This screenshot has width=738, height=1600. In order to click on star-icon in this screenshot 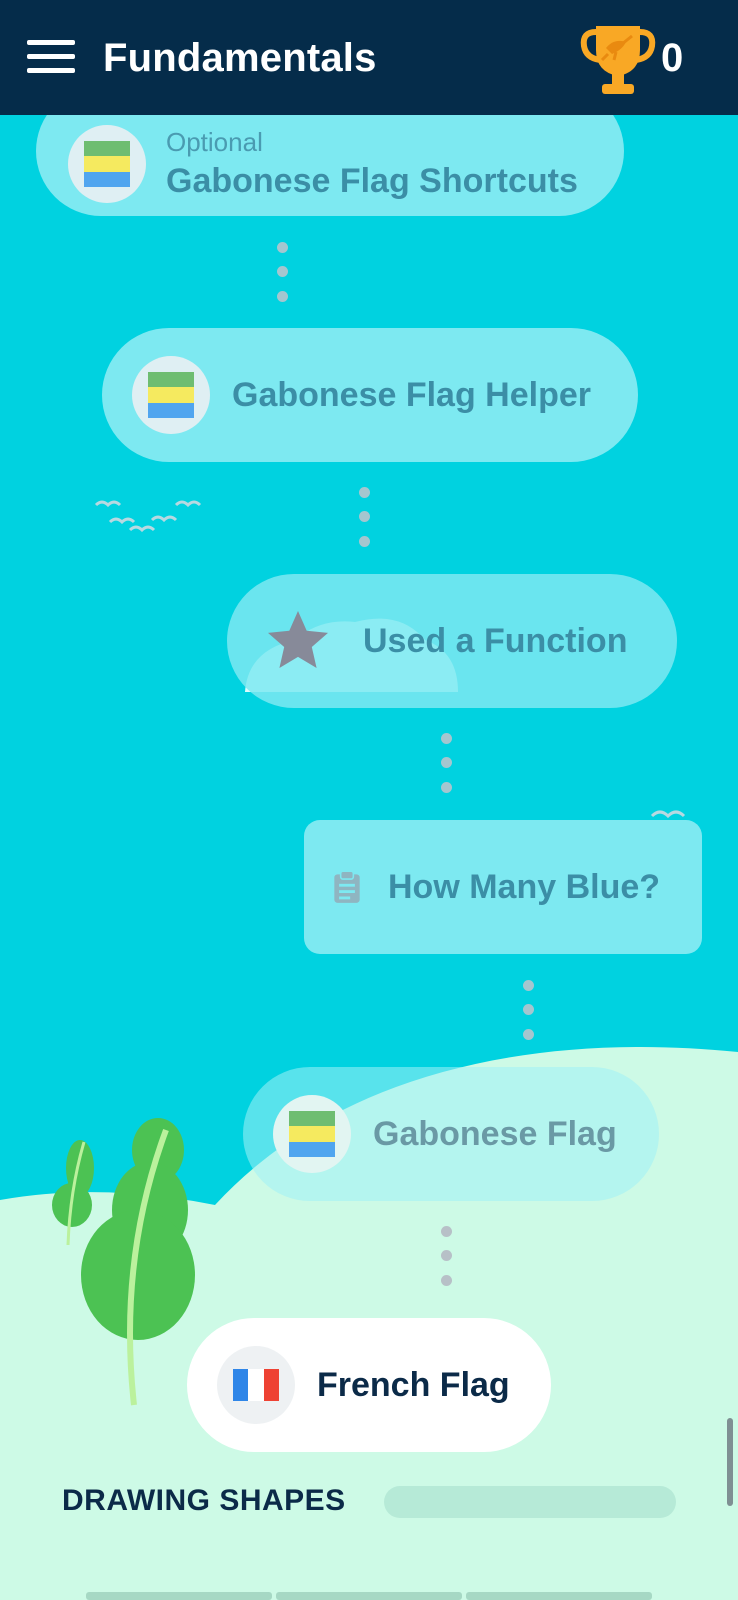, I will do `click(298, 639)`.